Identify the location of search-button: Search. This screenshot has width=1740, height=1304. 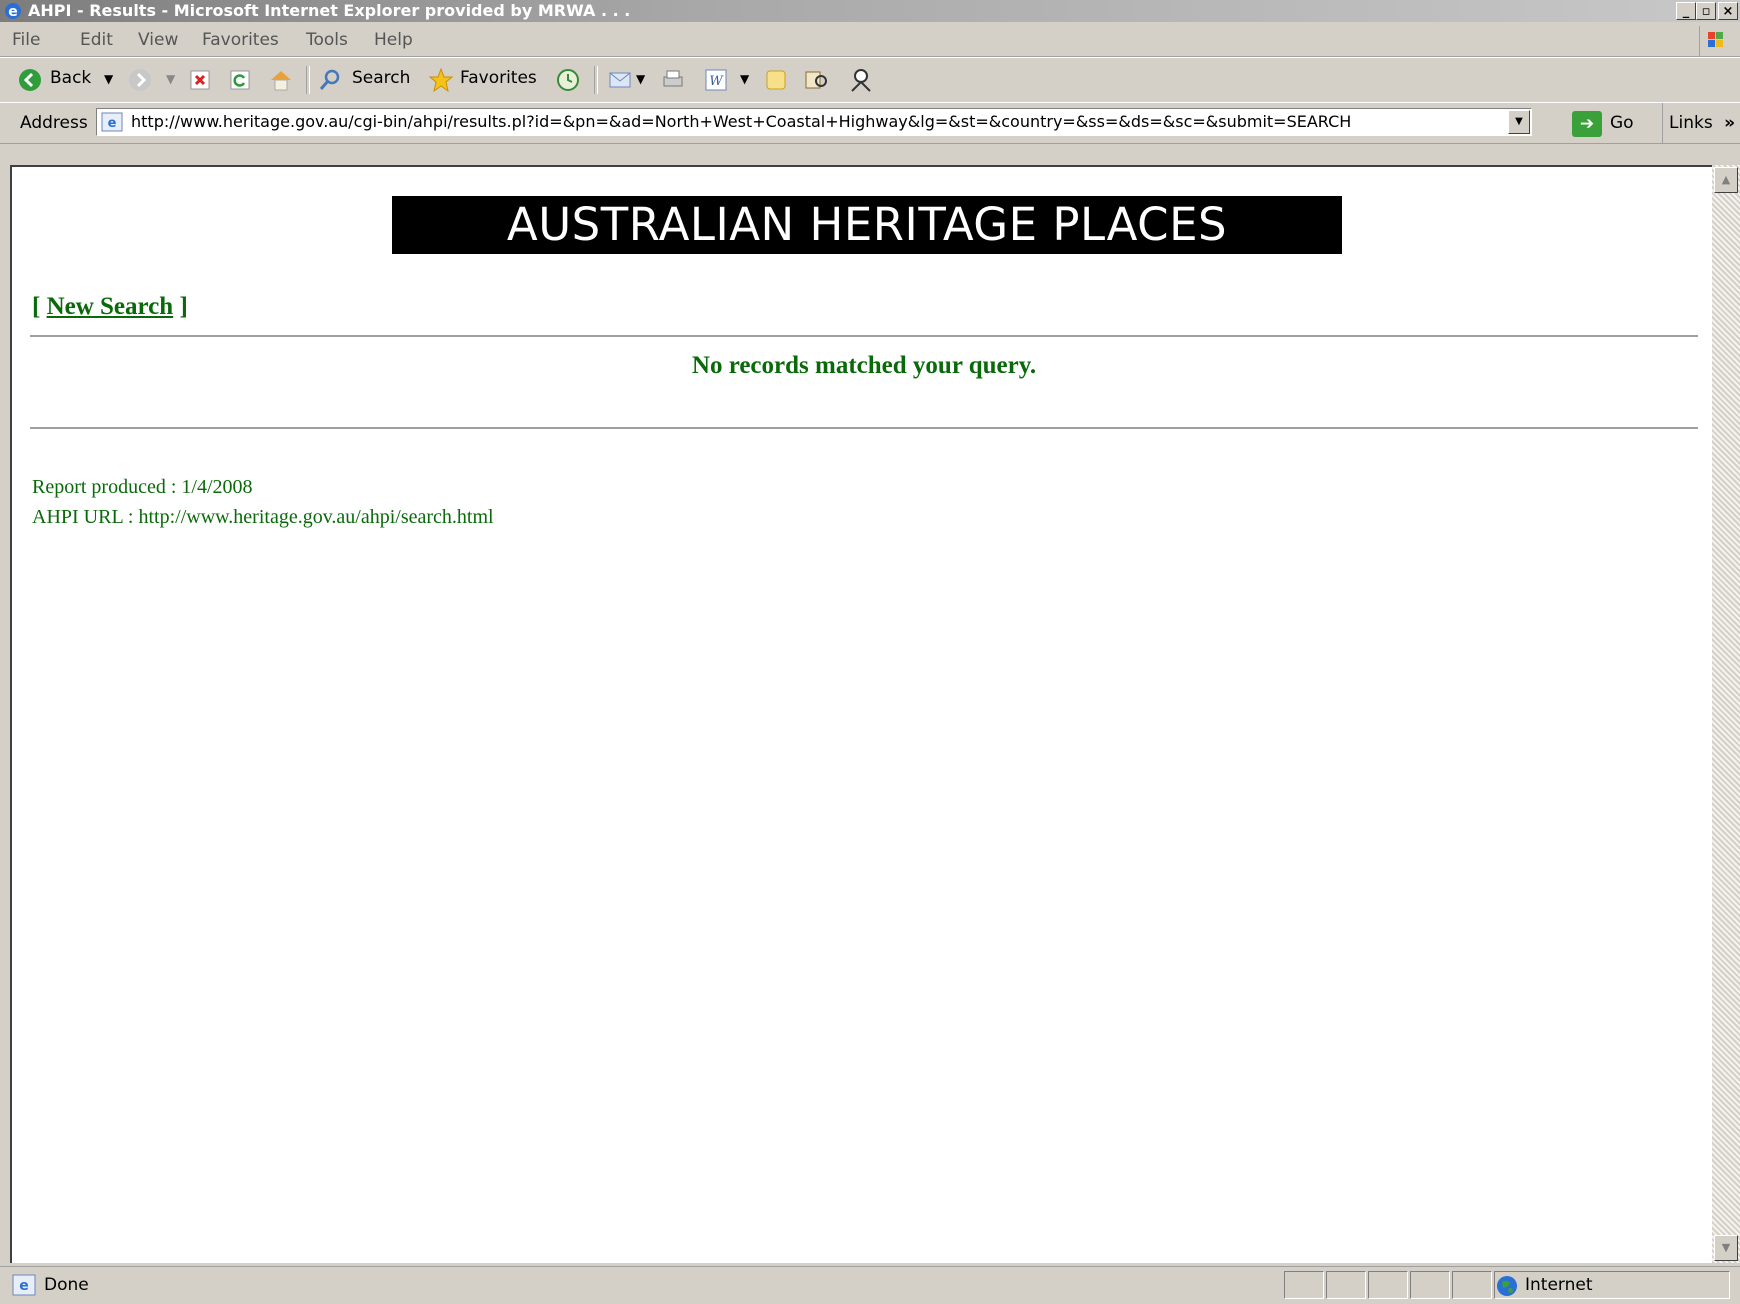
(381, 78).